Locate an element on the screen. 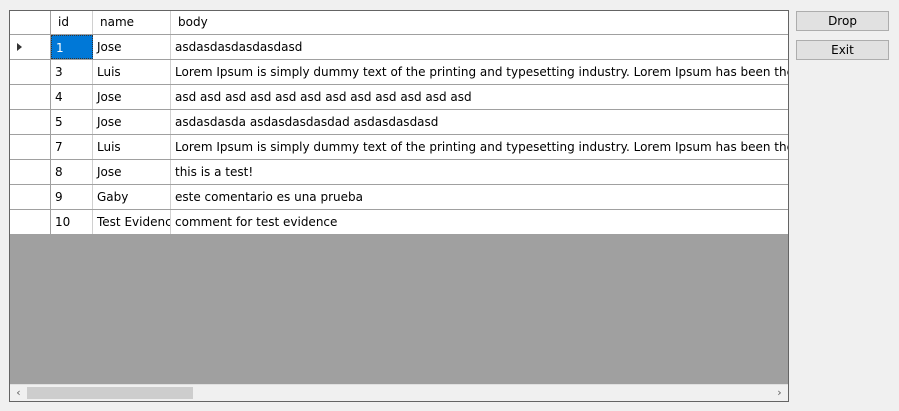  cell-id: 5 is located at coordinates (72, 122).